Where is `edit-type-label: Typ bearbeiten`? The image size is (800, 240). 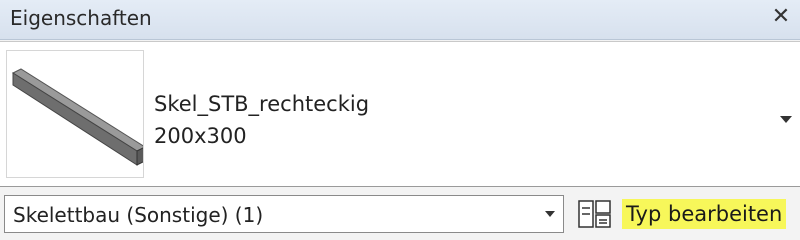 edit-type-label: Typ bearbeiten is located at coordinates (704, 214).